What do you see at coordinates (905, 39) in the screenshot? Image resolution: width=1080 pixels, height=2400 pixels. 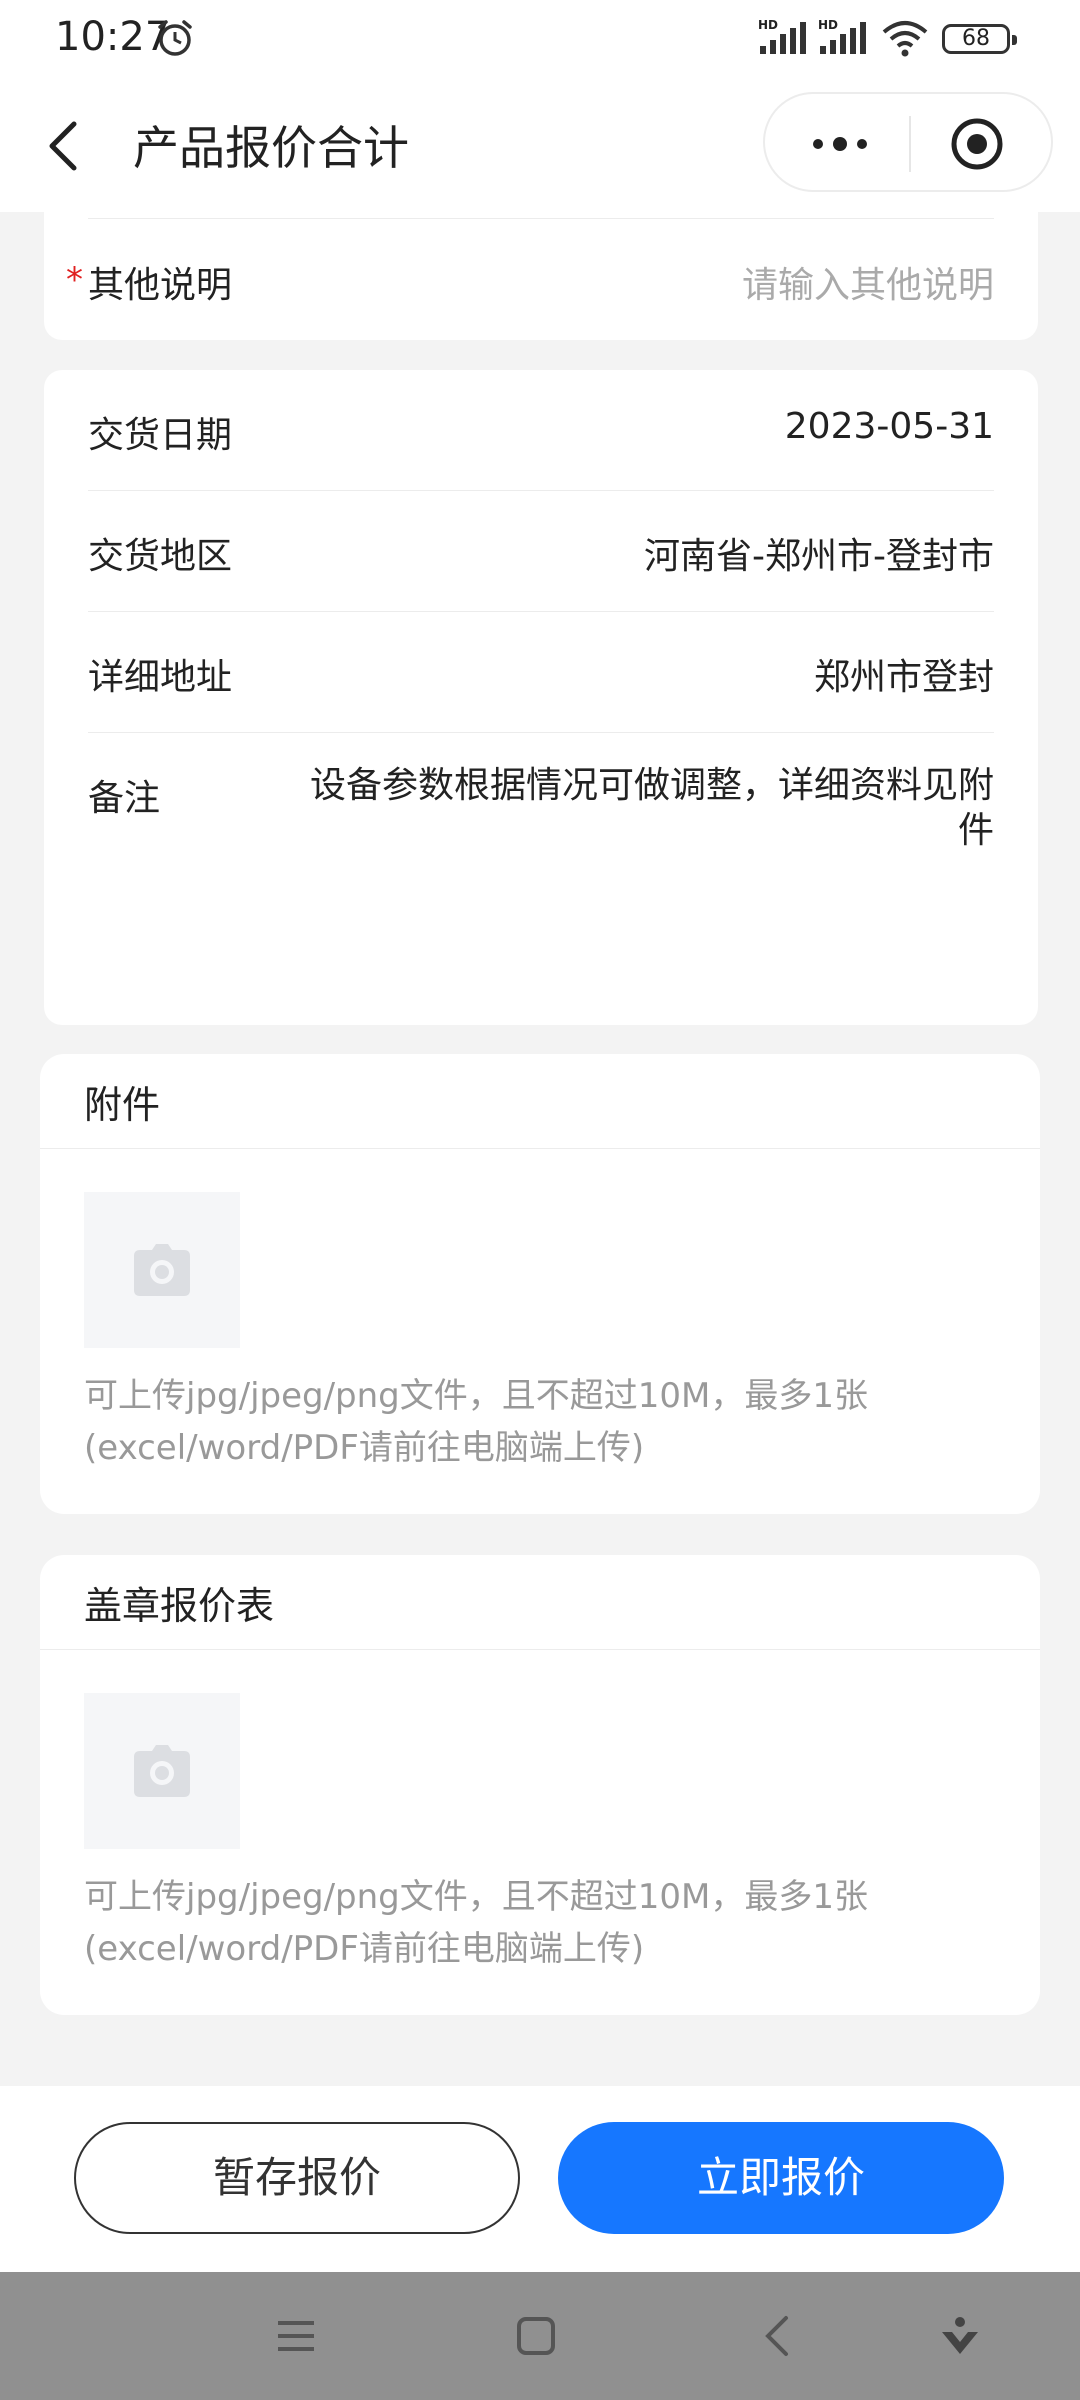 I see `wifi-icon` at bounding box center [905, 39].